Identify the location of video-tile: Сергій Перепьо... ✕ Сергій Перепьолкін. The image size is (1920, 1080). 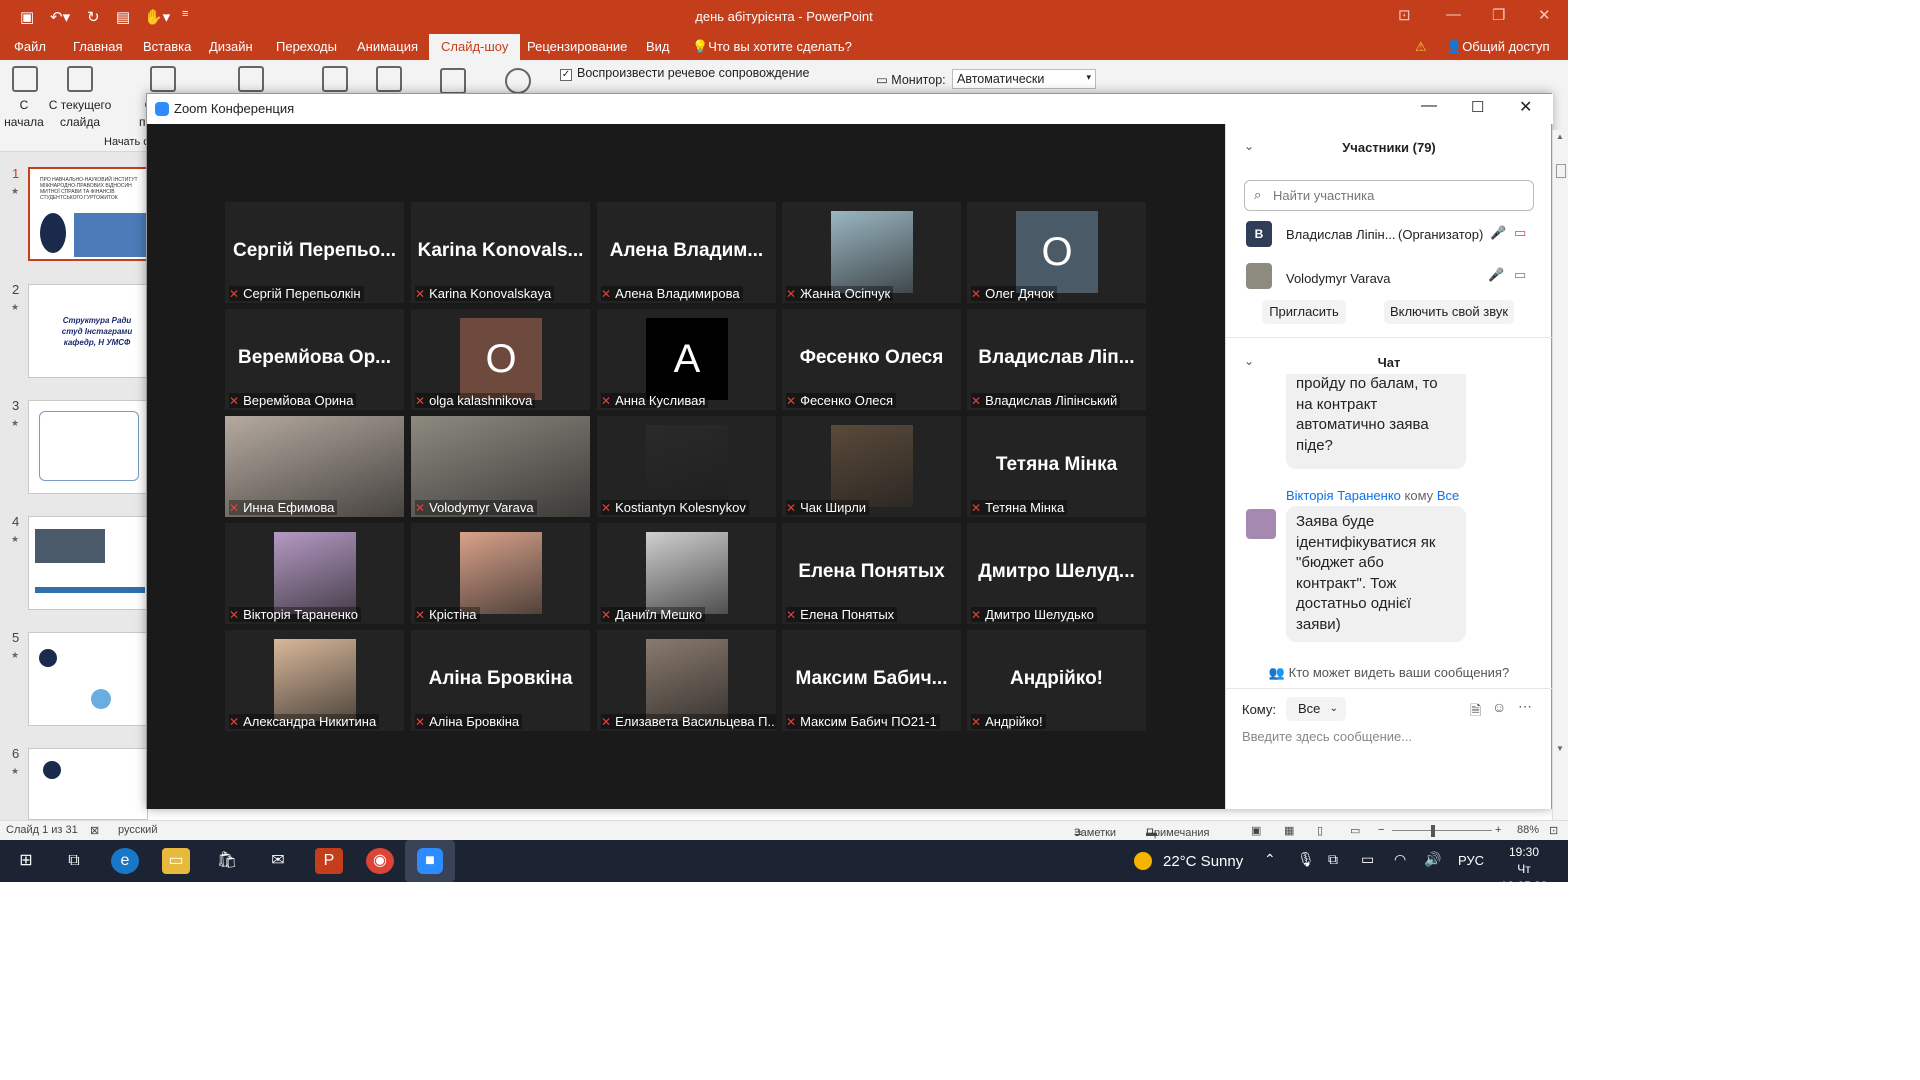
(314, 252).